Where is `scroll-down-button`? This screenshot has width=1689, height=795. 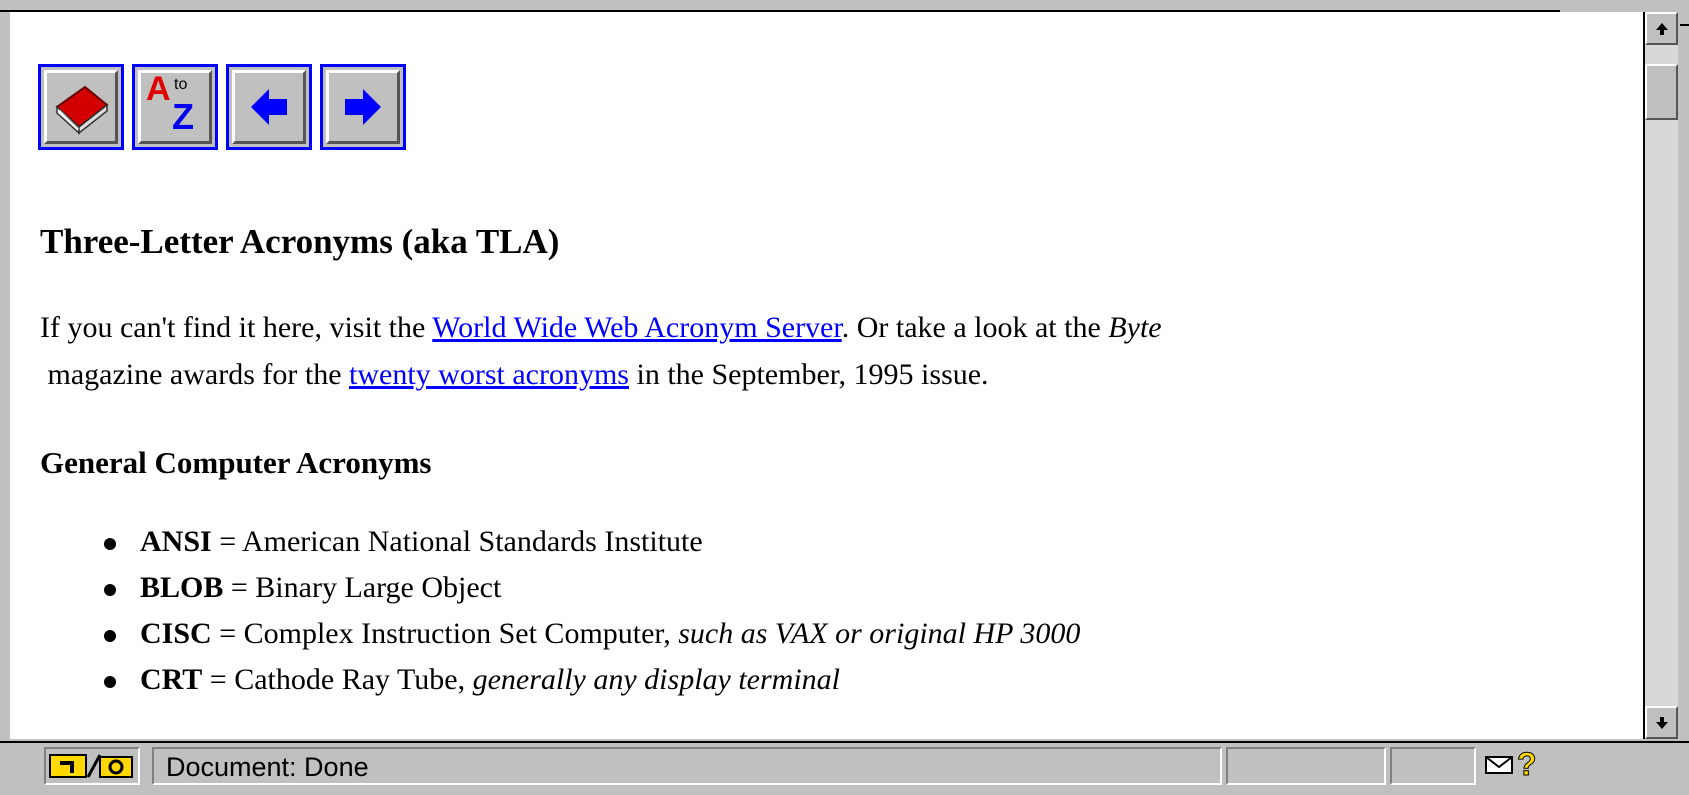
scroll-down-button is located at coordinates (1661, 722).